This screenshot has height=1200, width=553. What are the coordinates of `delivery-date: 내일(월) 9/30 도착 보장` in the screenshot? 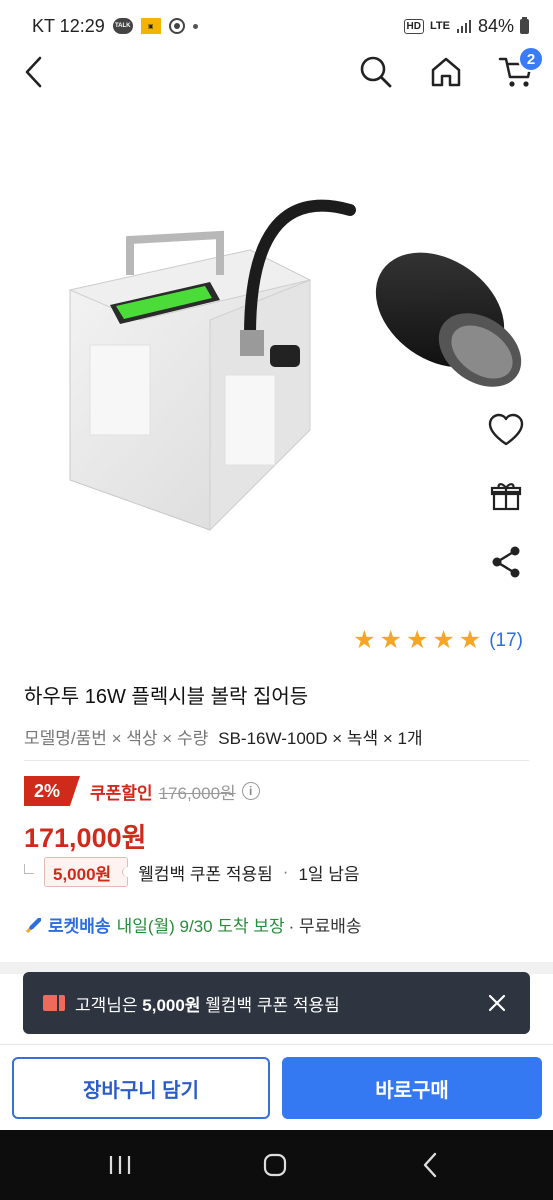 It's located at (200, 926).